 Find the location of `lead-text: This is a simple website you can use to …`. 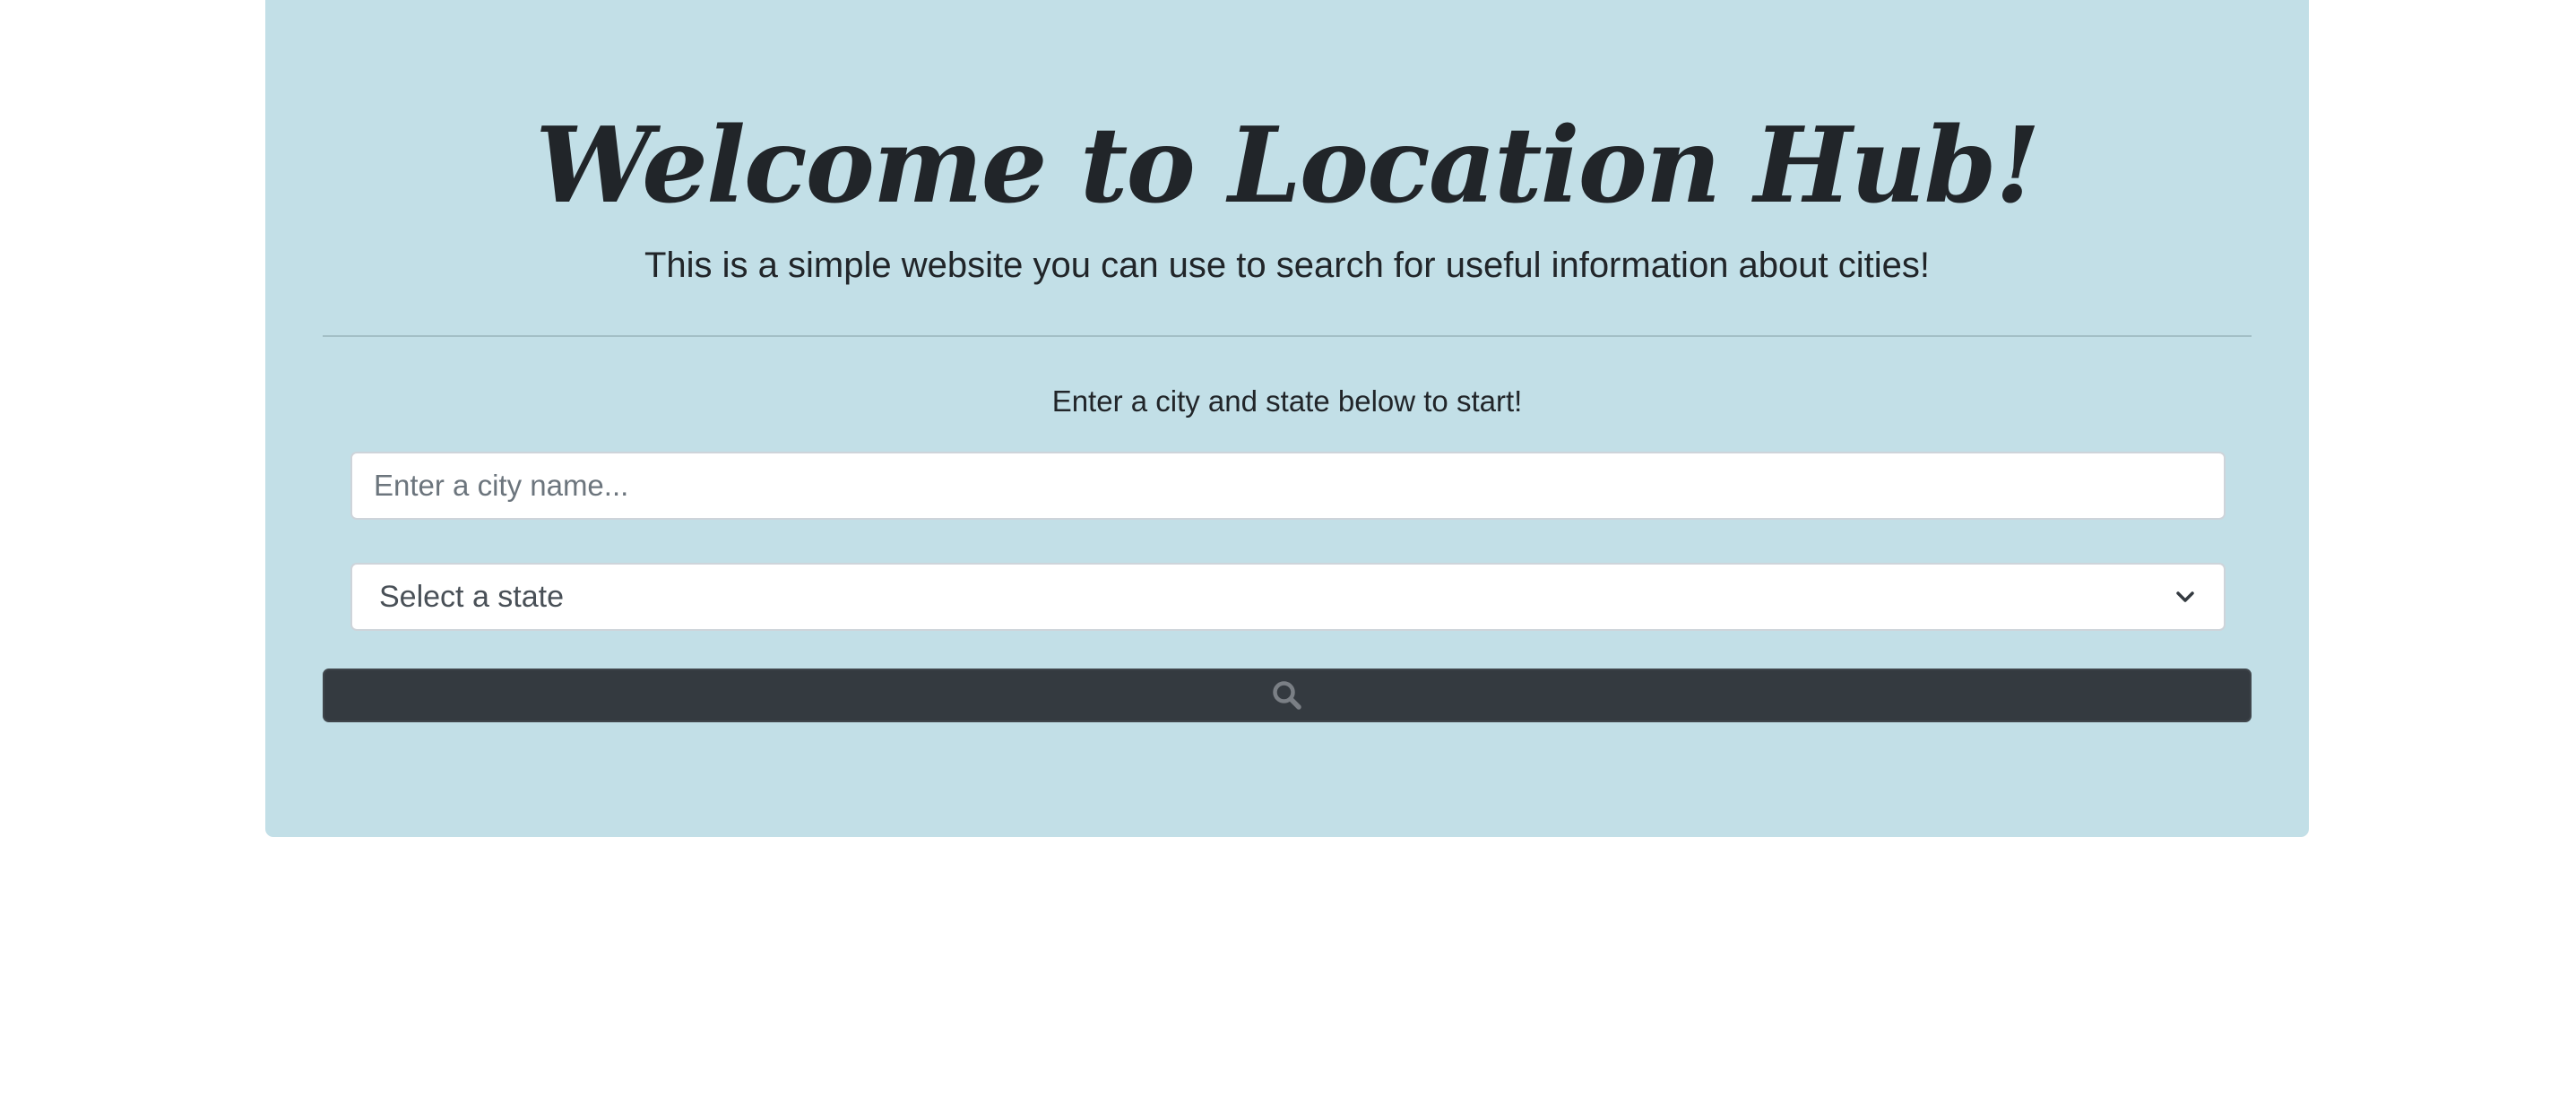

lead-text: This is a simple website you can use to … is located at coordinates (1287, 265).